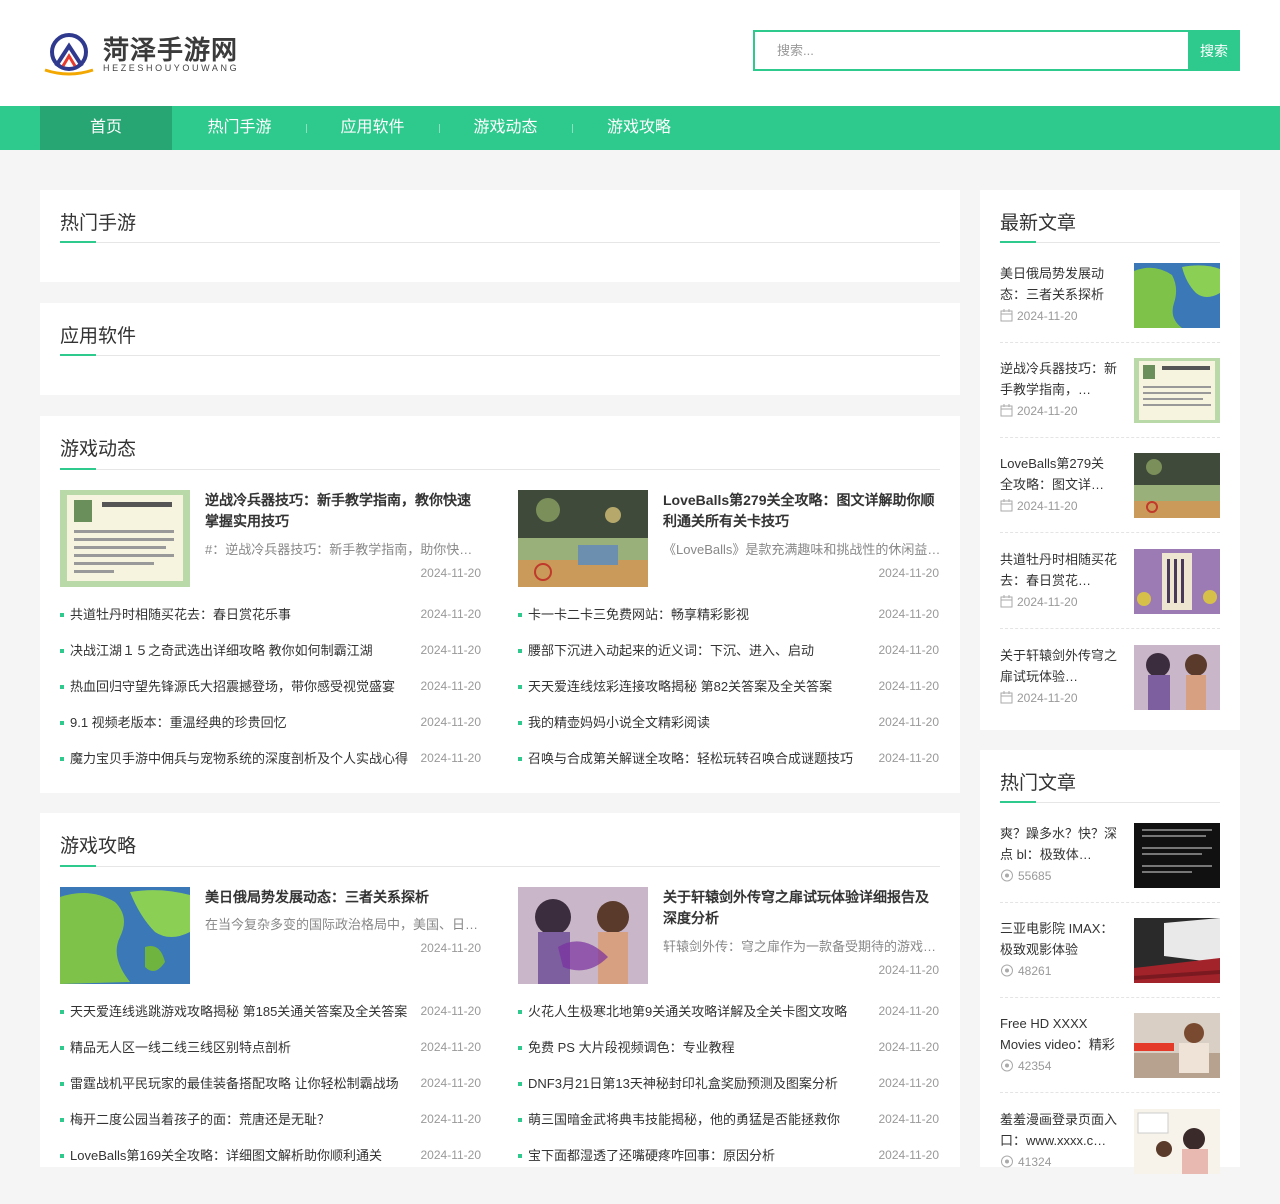 This screenshot has width=1280, height=1204. Describe the element at coordinates (178, 722) in the screenshot. I see `list-item-title: 9.1 视频老版本：重温经典的珍贵回忆` at that location.